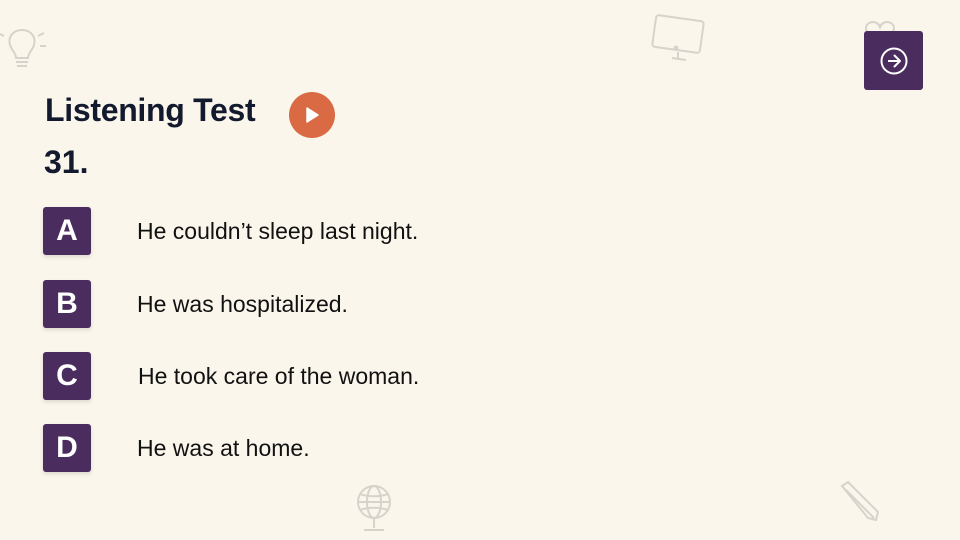 Image resolution: width=960 pixels, height=540 pixels. Describe the element at coordinates (223, 448) in the screenshot. I see `option-text: He was at home.` at that location.